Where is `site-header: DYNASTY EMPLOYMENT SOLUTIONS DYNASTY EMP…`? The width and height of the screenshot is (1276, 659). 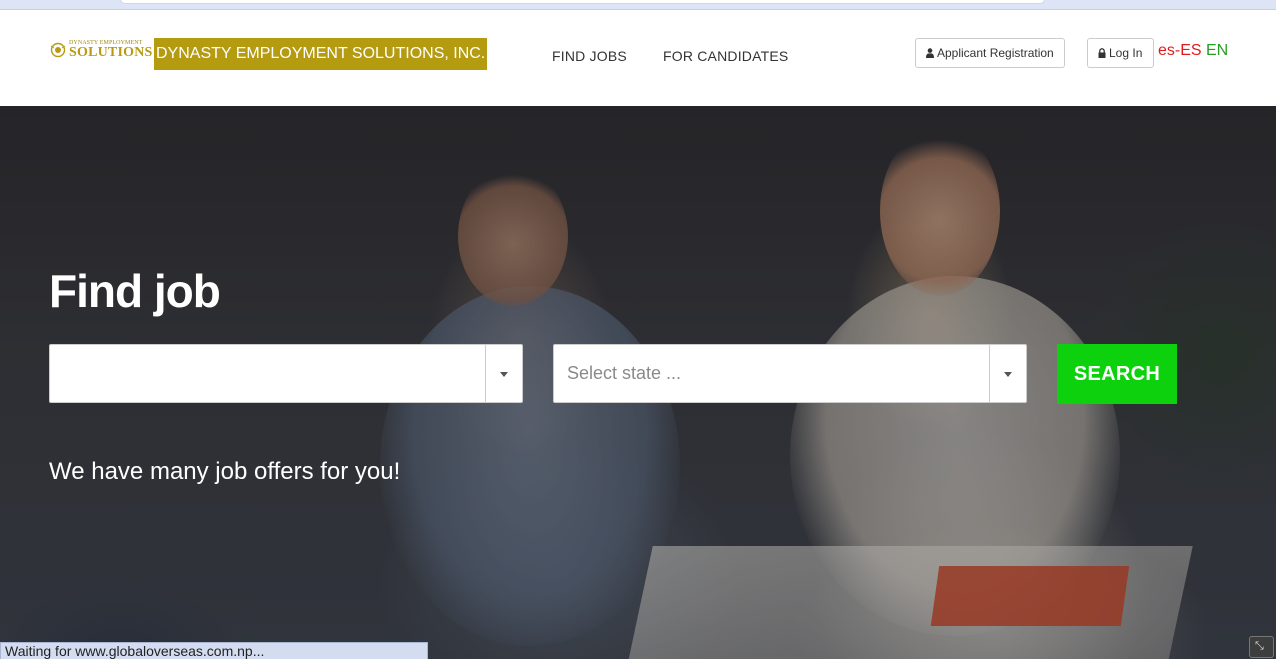
site-header: DYNASTY EMPLOYMENT SOLUTIONS DYNASTY EMP… is located at coordinates (638, 58).